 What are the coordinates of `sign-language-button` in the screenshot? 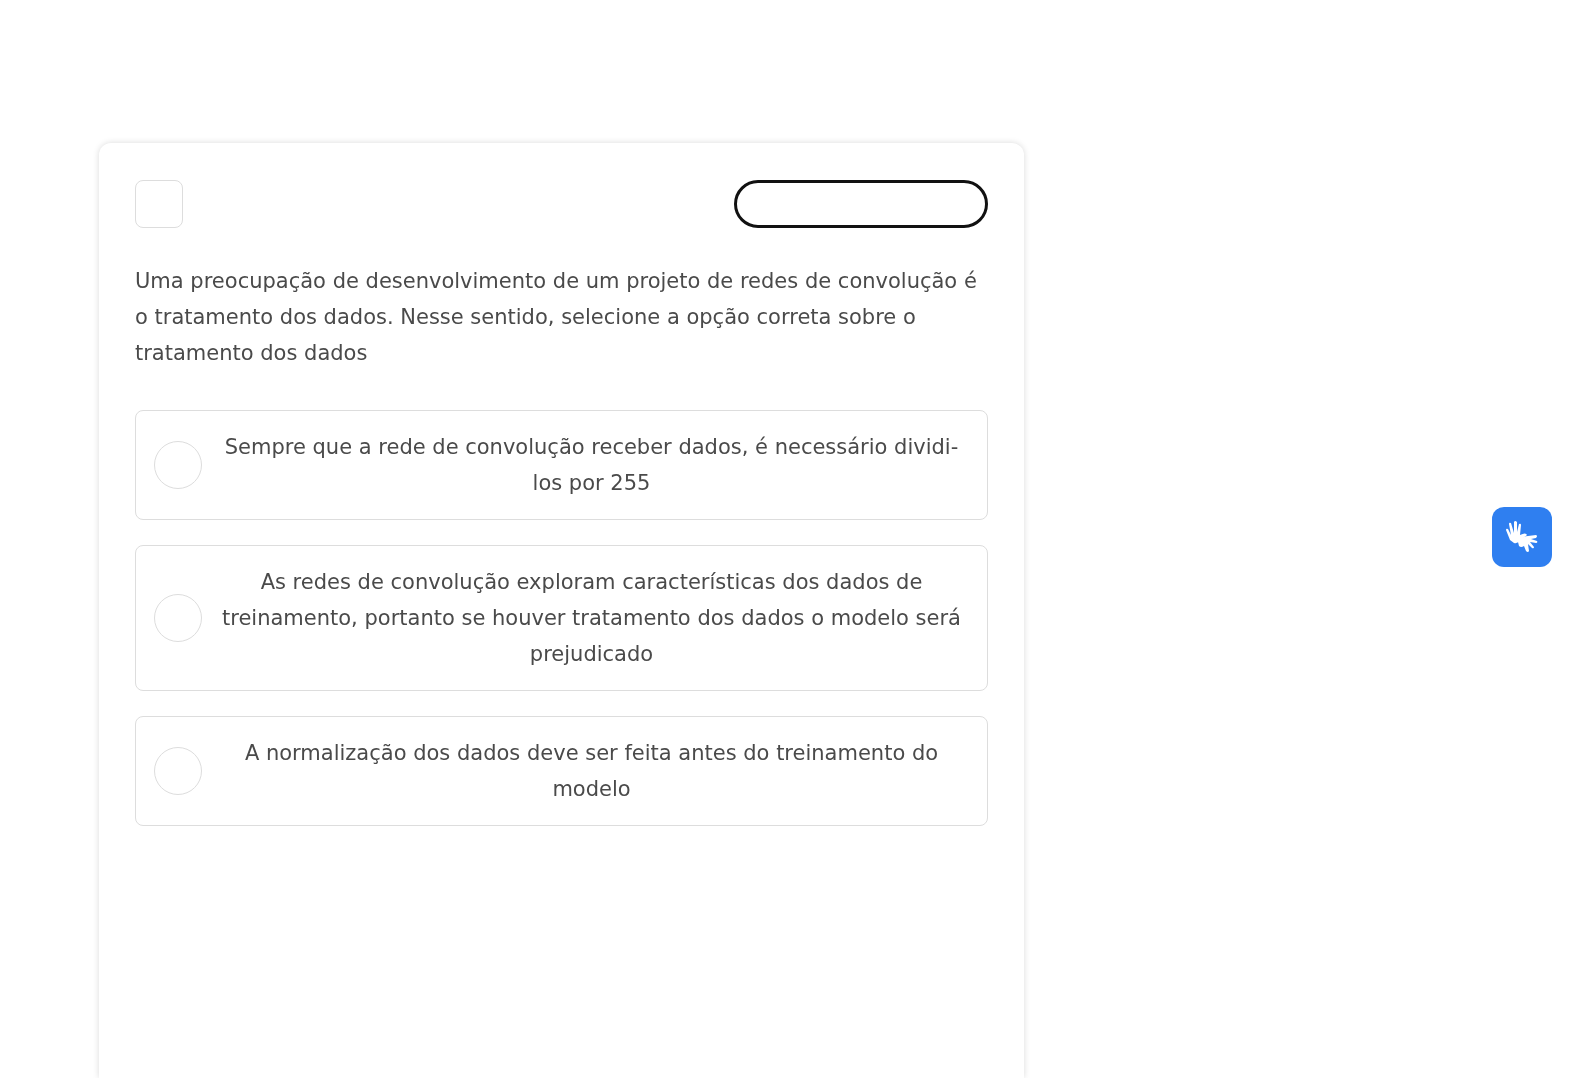 It's located at (1522, 537).